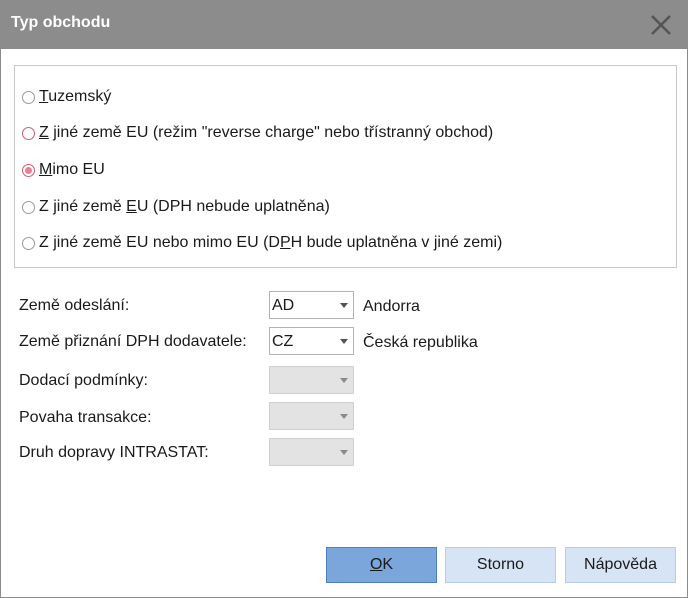  I want to click on supplier-vat-country-label: Země přiznání DPH dodavatele:, so click(133, 341).